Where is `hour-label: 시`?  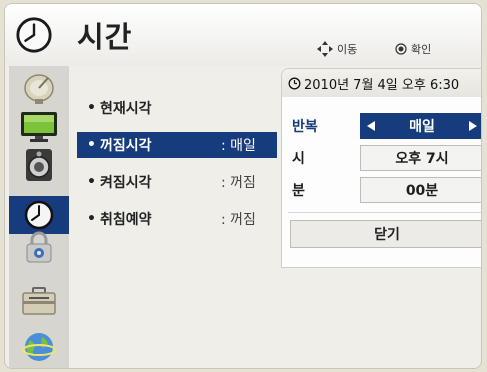 hour-label: 시 is located at coordinates (298, 159).